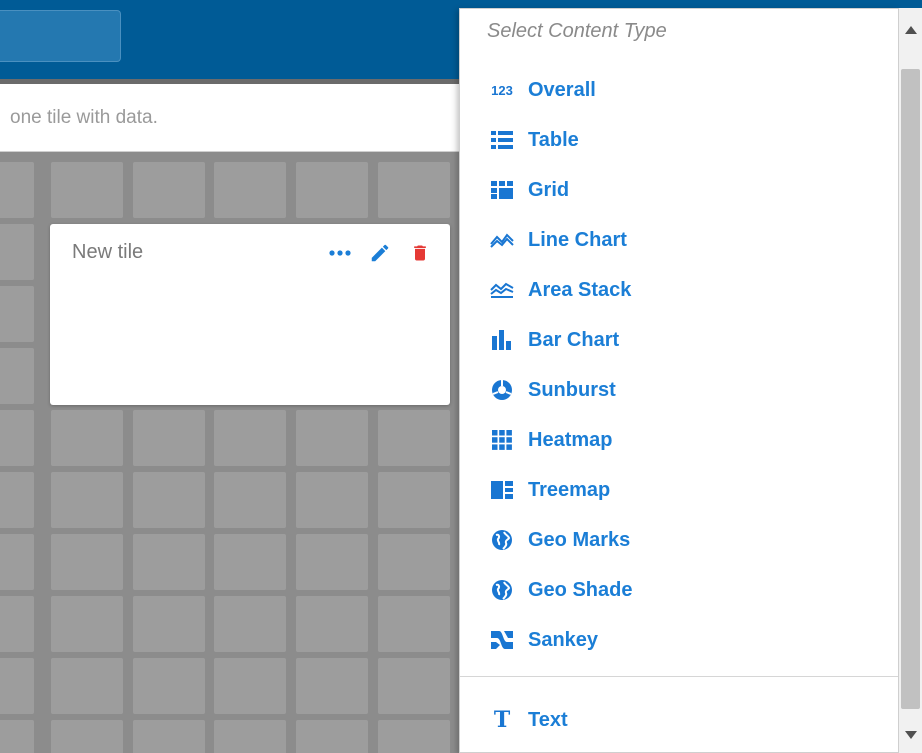 Image resolution: width=922 pixels, height=753 pixels. What do you see at coordinates (569, 489) in the screenshot?
I see `content-type-label: Treemap` at bounding box center [569, 489].